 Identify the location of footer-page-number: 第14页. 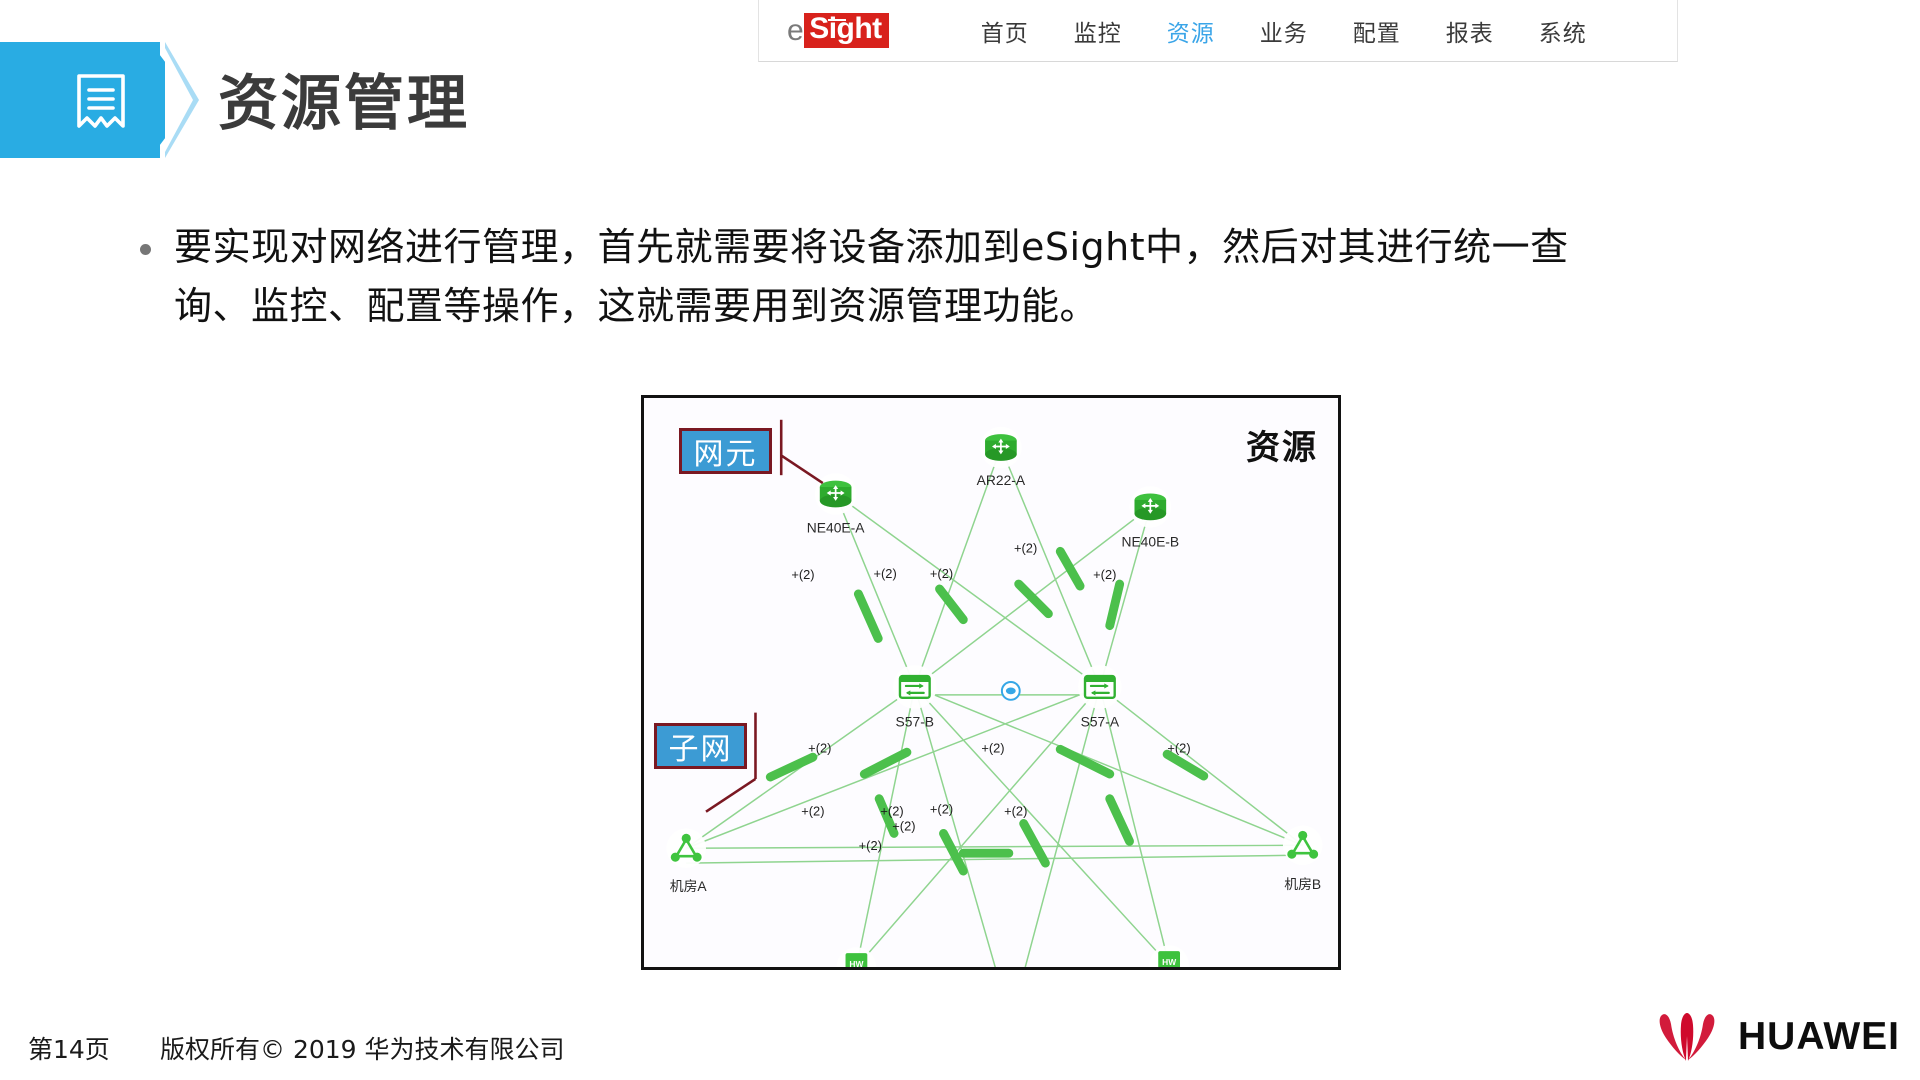
(69, 1049).